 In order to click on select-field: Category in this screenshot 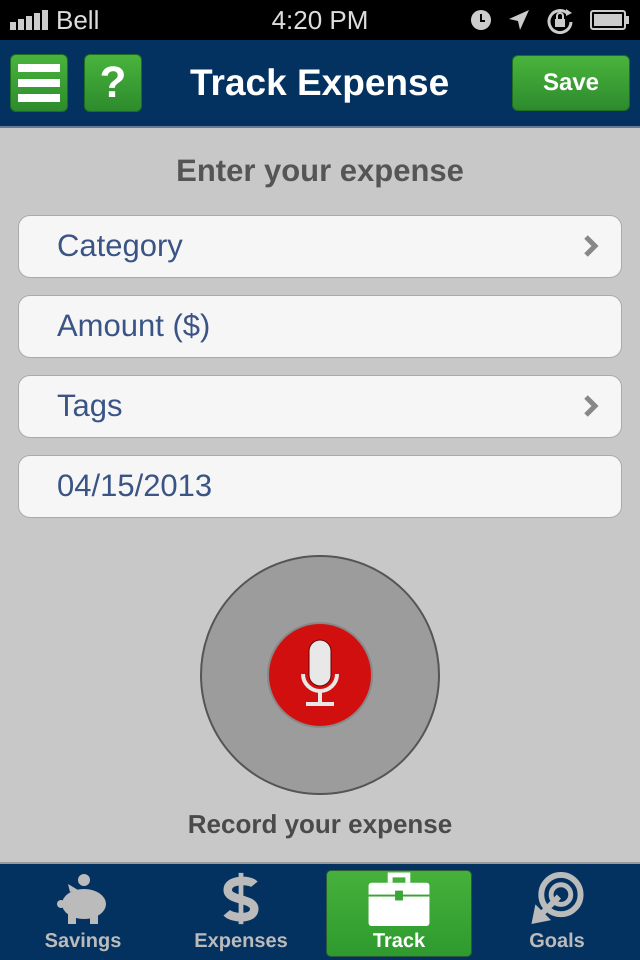, I will do `click(320, 246)`.